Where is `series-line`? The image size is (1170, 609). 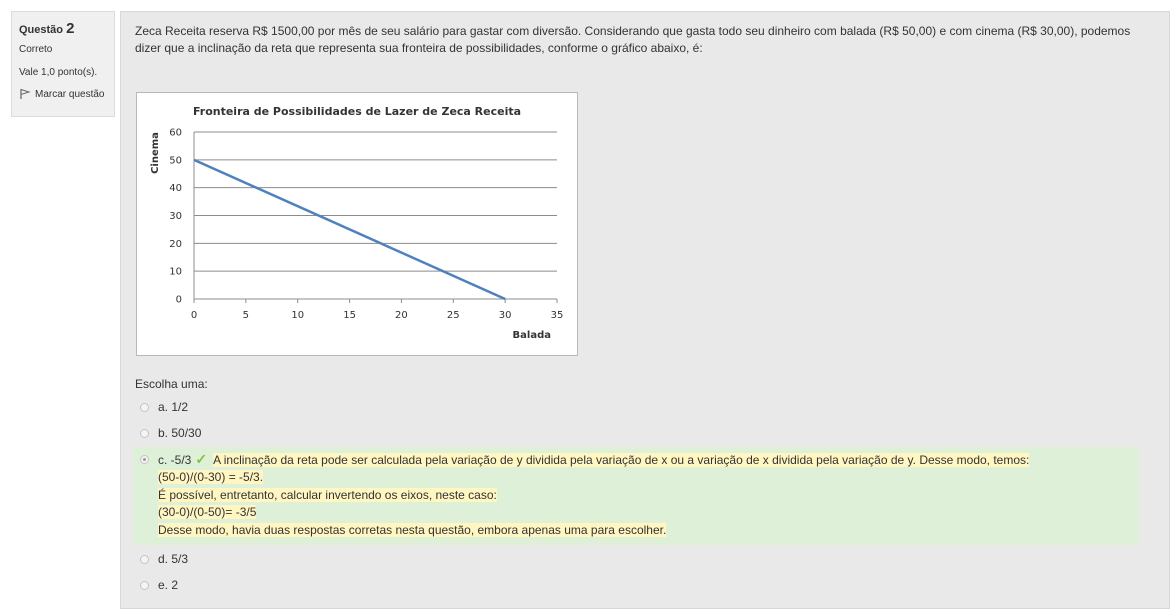 series-line is located at coordinates (349, 229).